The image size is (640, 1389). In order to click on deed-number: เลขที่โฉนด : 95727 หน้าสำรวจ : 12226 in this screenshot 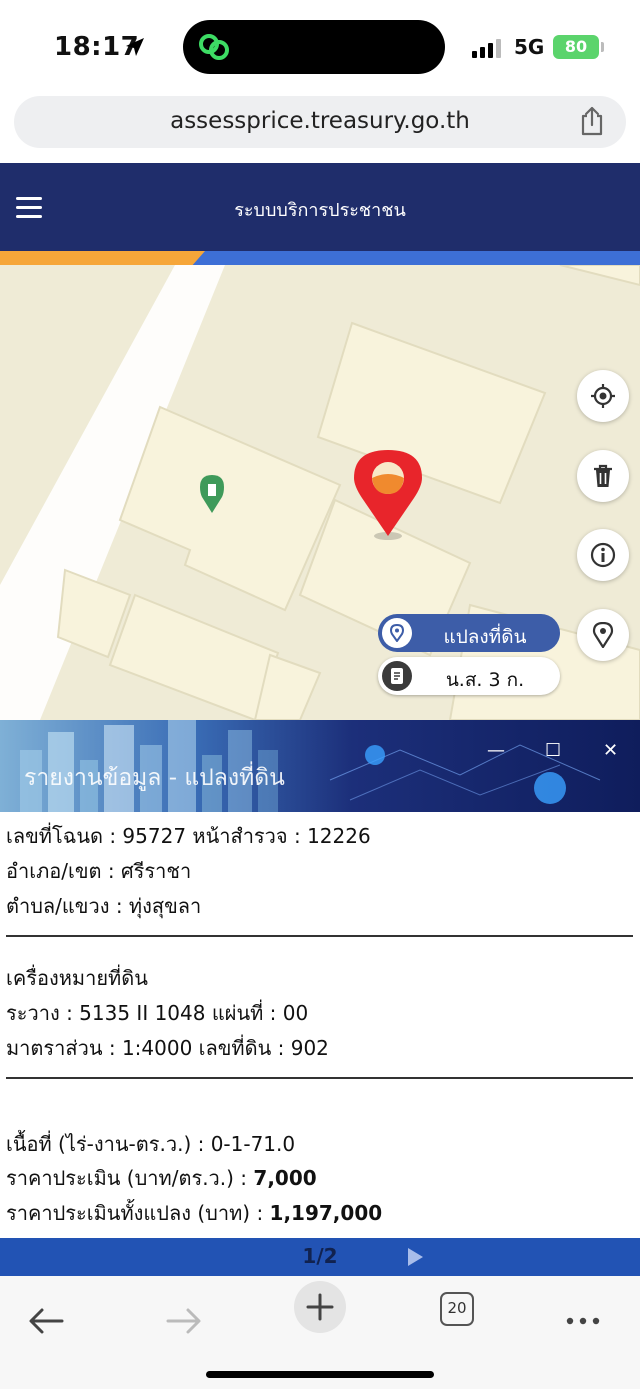, I will do `click(188, 836)`.